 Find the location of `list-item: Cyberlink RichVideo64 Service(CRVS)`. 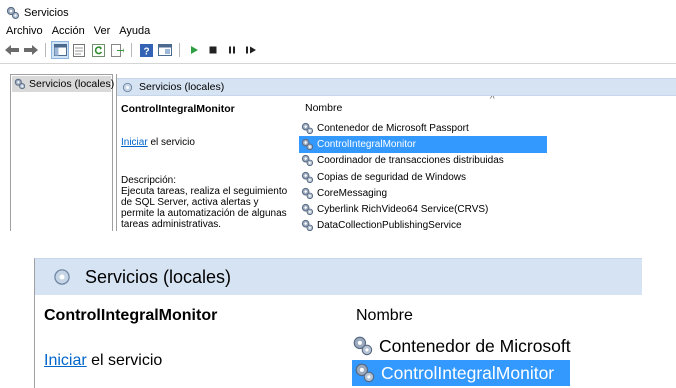

list-item: Cyberlink RichVideo64 Service(CRVS) is located at coordinates (423, 209).